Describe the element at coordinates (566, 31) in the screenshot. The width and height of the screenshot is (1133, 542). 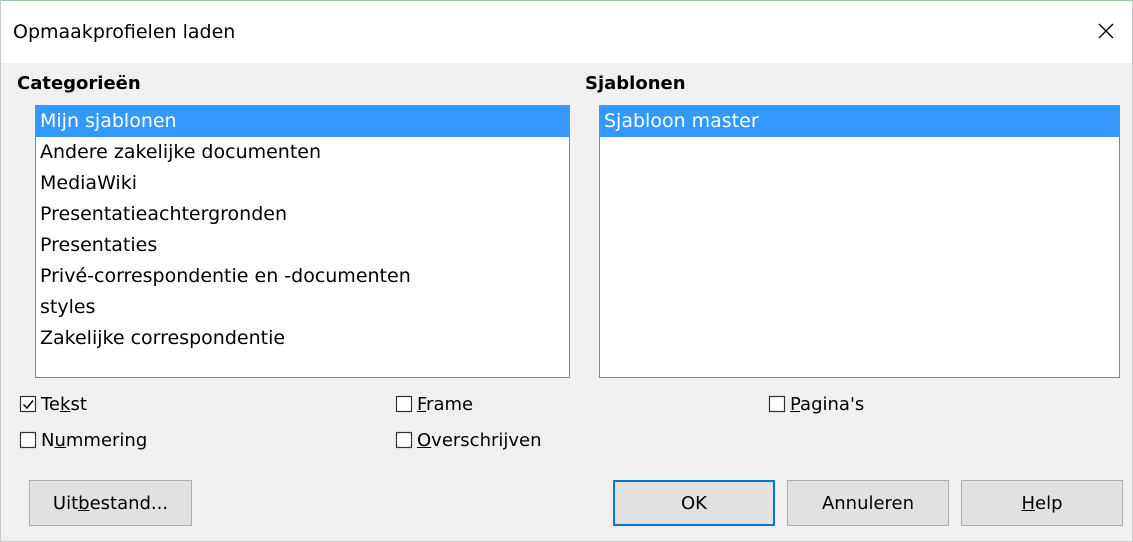
I see `title-bar: Opmaakprofielen laden` at that location.